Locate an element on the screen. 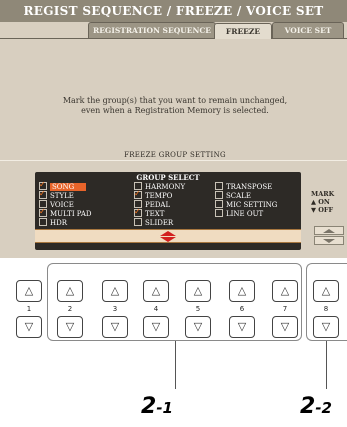 The width and height of the screenshot is (347, 427). button-5-up: △ is located at coordinates (198, 291).